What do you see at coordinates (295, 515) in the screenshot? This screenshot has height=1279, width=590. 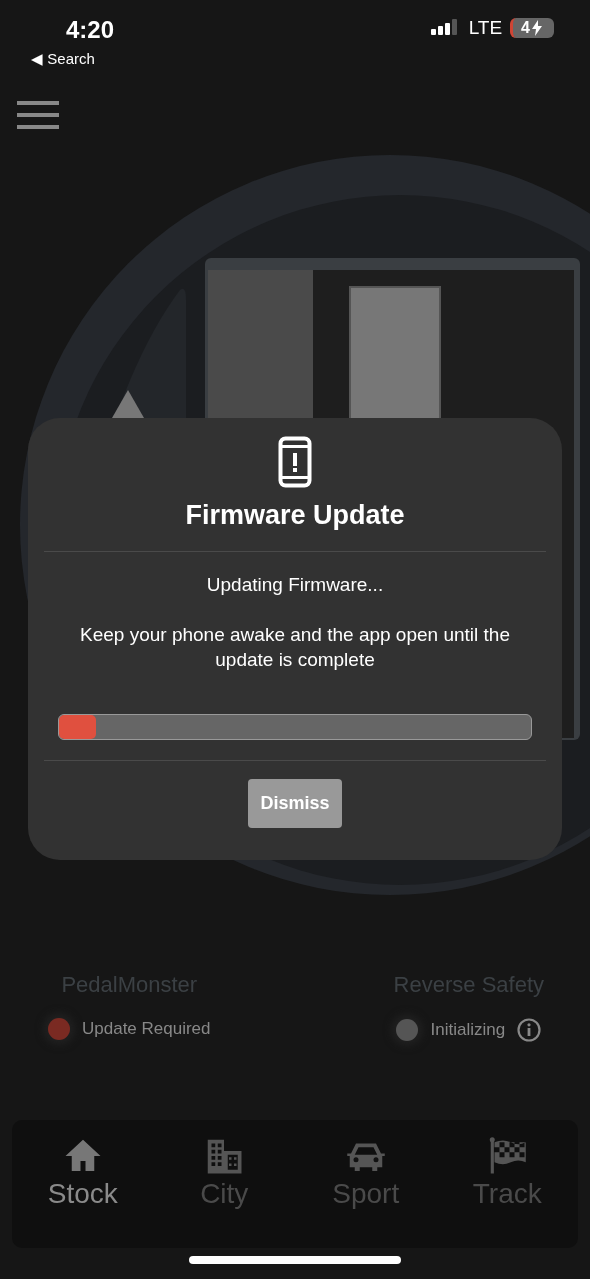 I see `dialog-title: Firmware Update` at bounding box center [295, 515].